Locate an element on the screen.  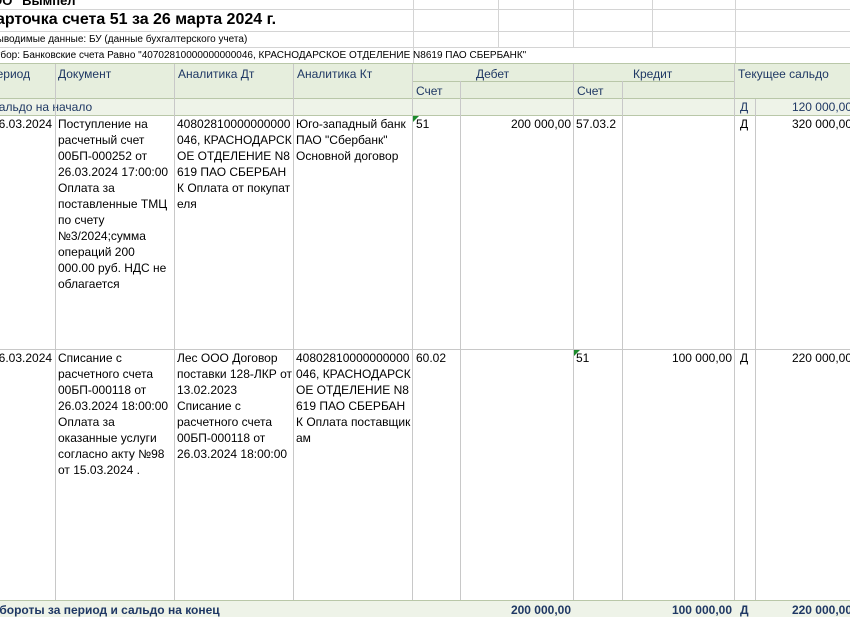
col-current-balance: Текущее сальдо is located at coordinates (783, 74).